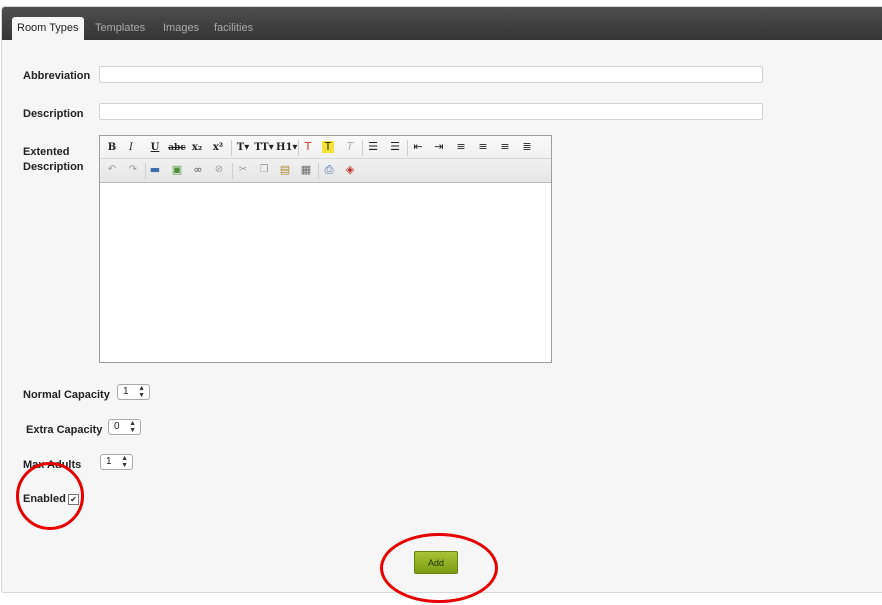 The width and height of the screenshot is (882, 605). I want to click on source-code-icon: ◈, so click(350, 170).